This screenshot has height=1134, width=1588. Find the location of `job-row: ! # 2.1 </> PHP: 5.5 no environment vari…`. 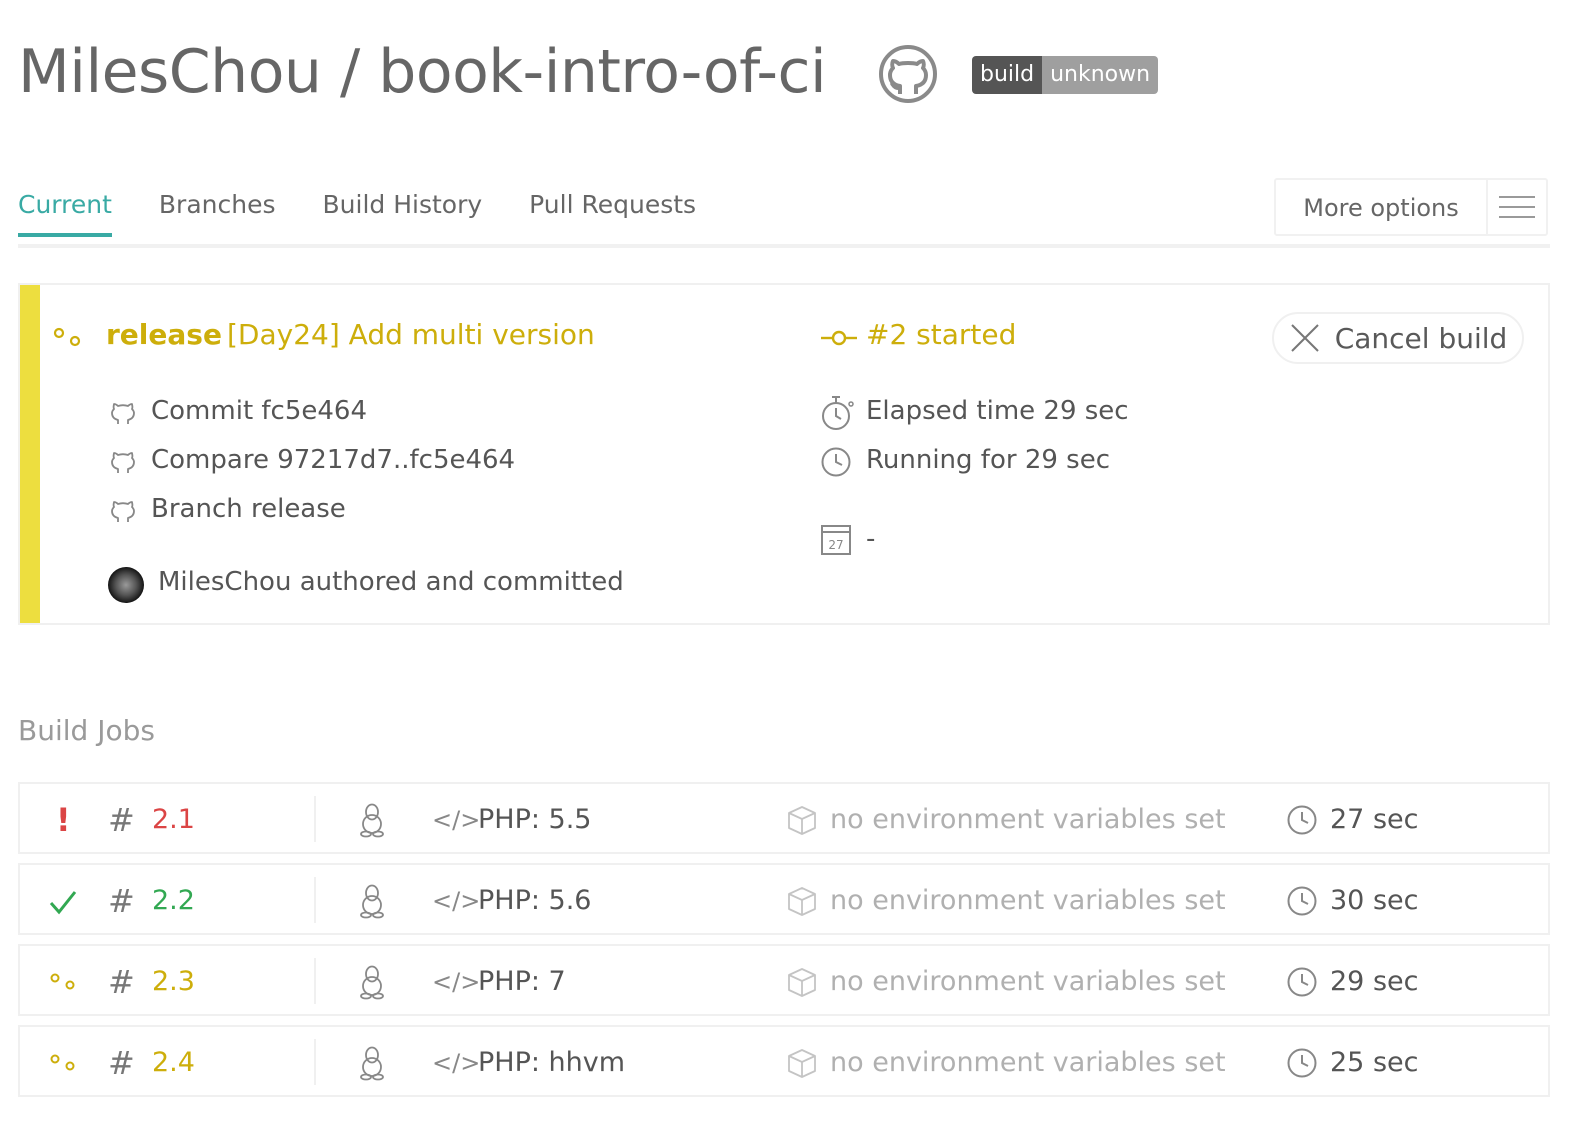

job-row: ! # 2.1 </> PHP: 5.5 no environment vari… is located at coordinates (784, 818).